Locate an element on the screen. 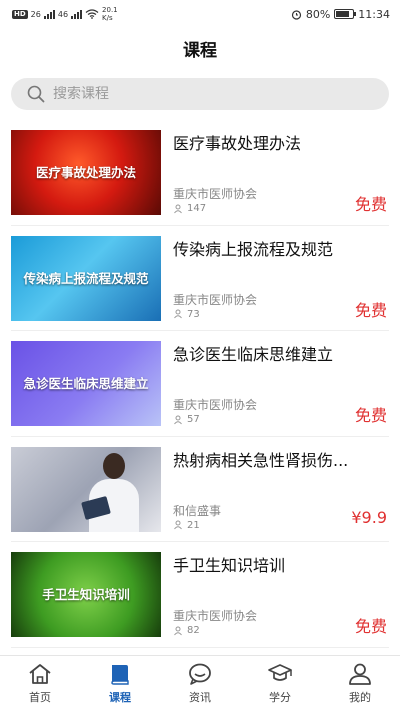  status-left: HD 26 46 20.1 K/s is located at coordinates (65, 14).